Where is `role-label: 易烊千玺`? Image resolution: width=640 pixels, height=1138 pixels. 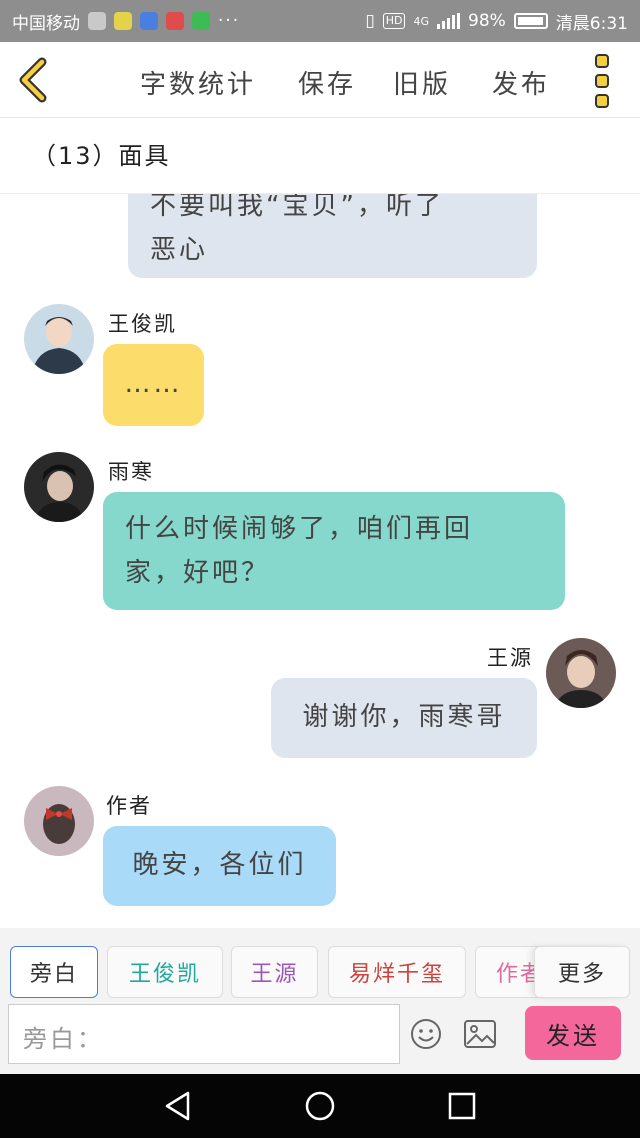 role-label: 易烊千玺 is located at coordinates (396, 974).